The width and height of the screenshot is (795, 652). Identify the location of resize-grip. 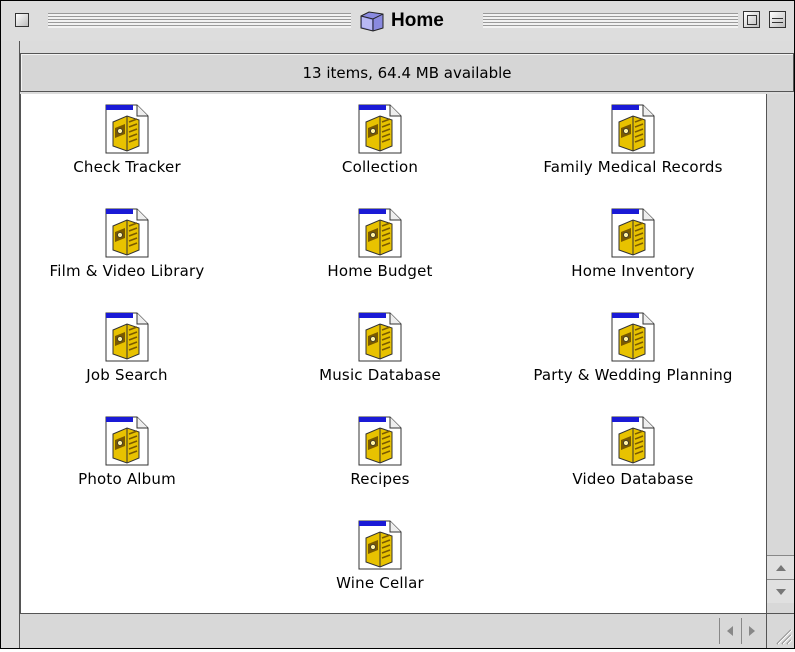
(780, 630).